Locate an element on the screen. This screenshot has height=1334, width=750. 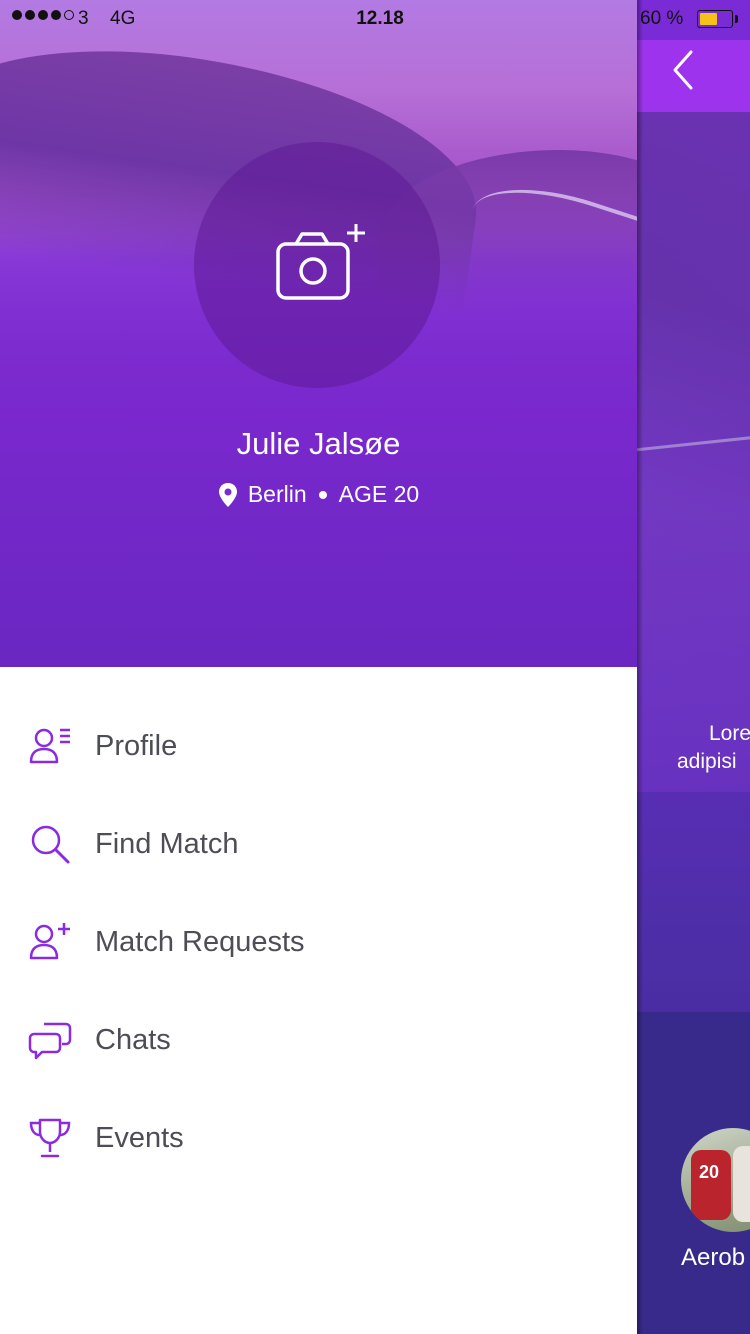
battery-percentage: 60 % is located at coordinates (662, 18).